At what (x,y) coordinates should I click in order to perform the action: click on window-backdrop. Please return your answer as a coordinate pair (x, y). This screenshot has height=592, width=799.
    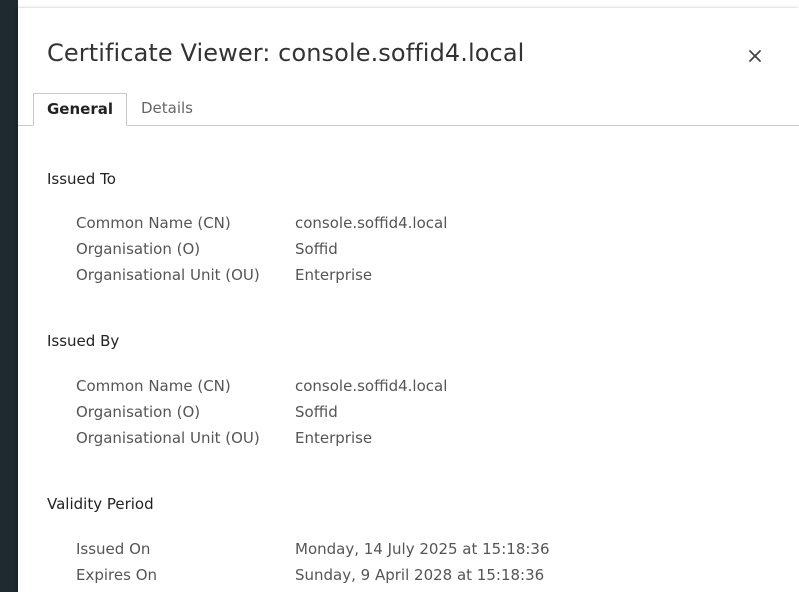
    Looking at the image, I should click on (9, 296).